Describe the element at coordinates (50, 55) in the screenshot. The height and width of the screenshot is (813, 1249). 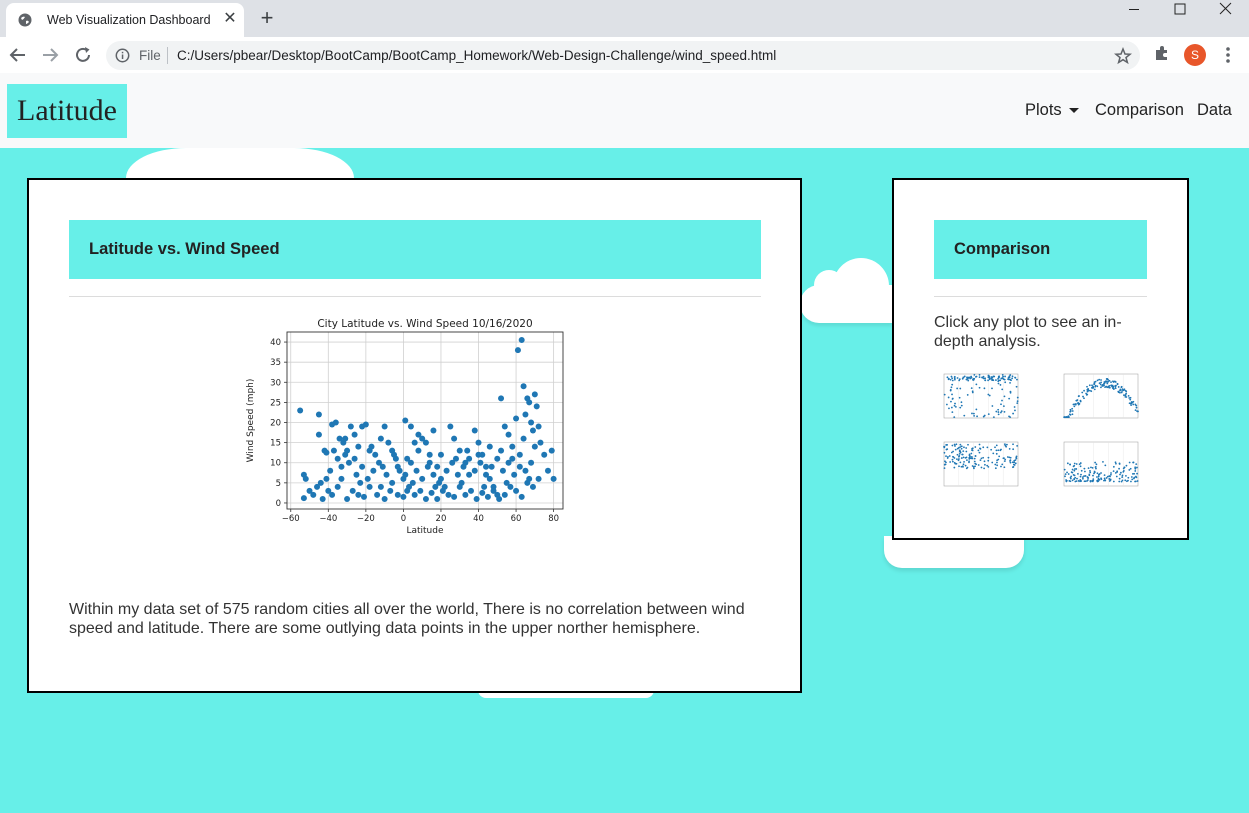
I see `forward-arrow-icon` at that location.